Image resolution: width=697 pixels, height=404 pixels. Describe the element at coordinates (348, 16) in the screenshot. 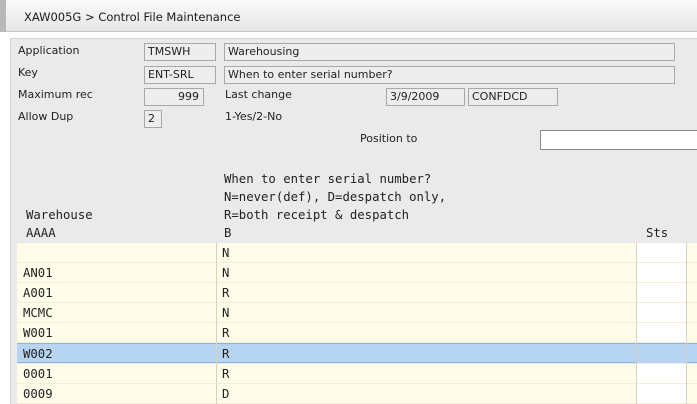

I see `title-bar: XAW005G > Control File Maintenance` at that location.